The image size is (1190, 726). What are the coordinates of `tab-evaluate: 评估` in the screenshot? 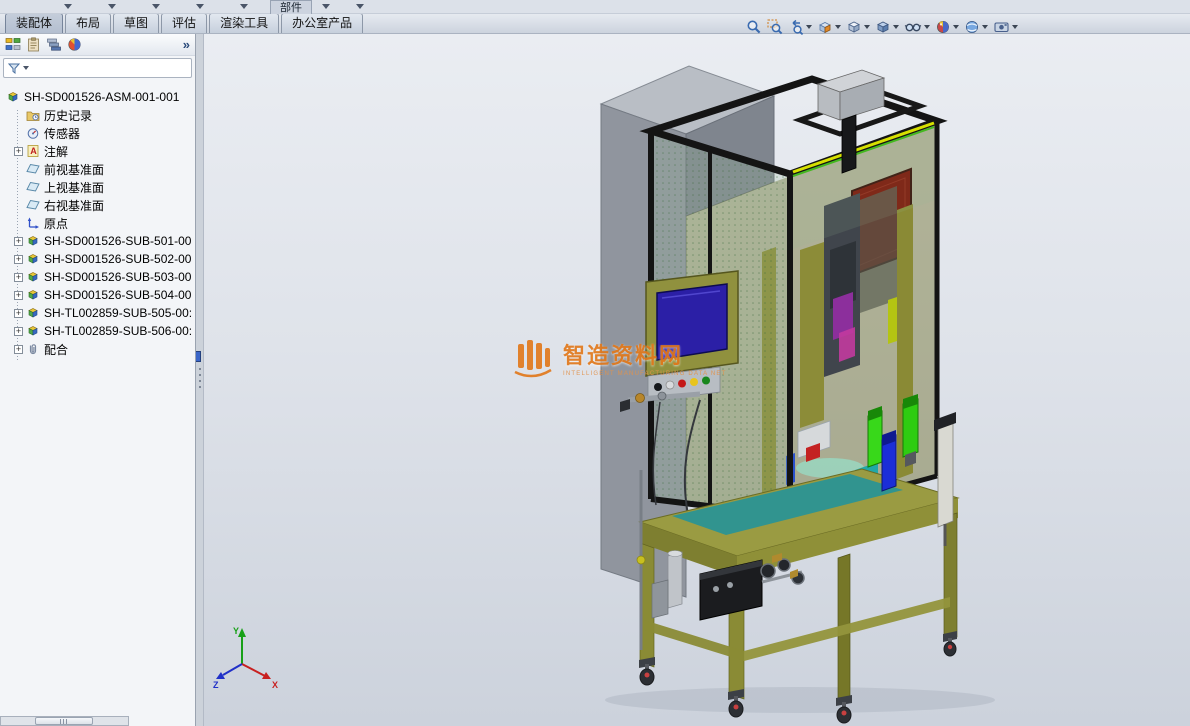 It's located at (184, 23).